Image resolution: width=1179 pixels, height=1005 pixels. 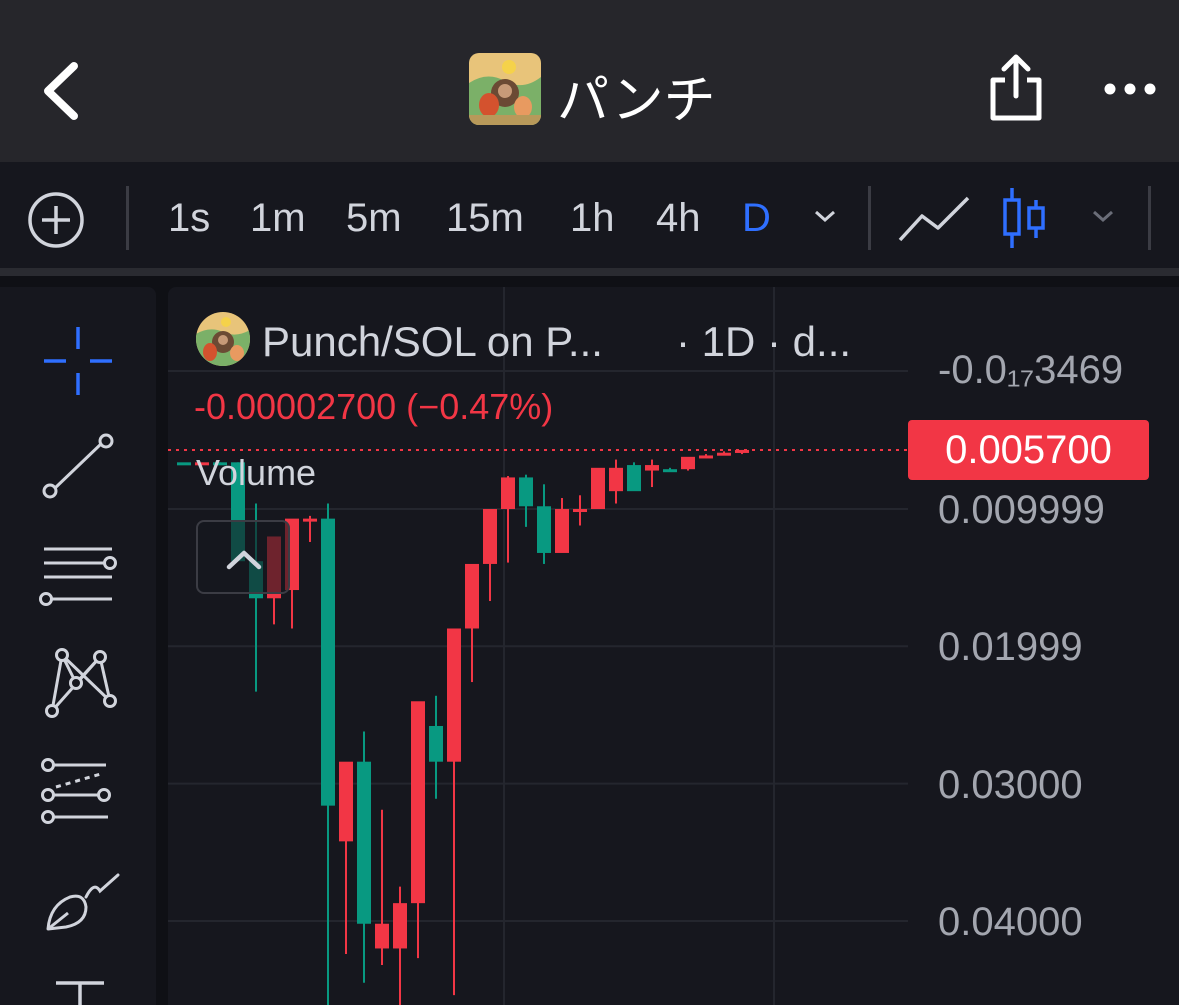 I want to click on interval-1s: 1s, so click(x=189, y=218).